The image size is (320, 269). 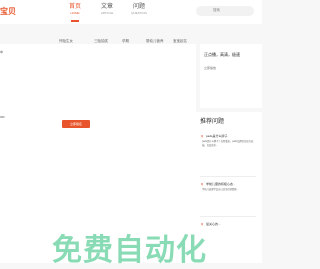 What do you see at coordinates (139, 13) in the screenshot?
I see `nav-question-sub: QUESTION` at bounding box center [139, 13].